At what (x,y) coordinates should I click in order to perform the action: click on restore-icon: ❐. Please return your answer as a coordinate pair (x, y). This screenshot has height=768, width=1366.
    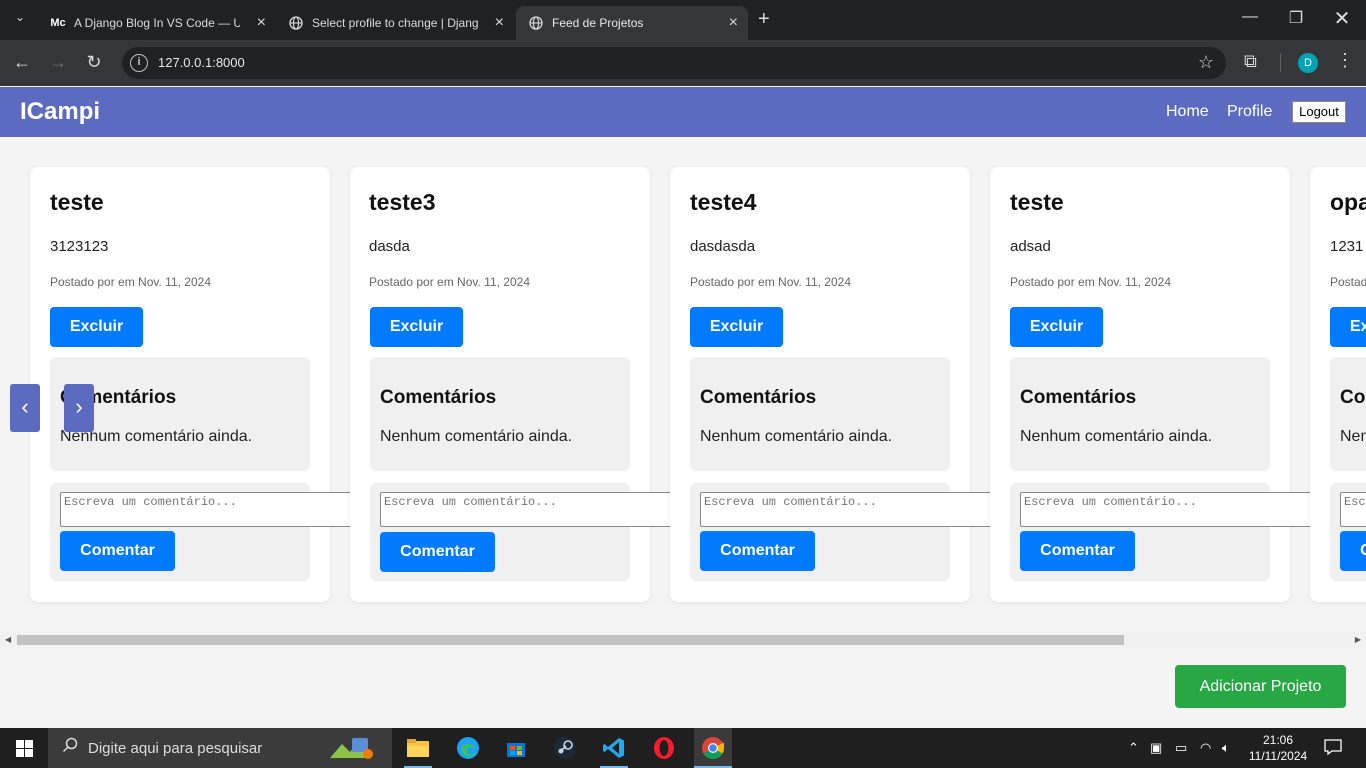
    Looking at the image, I should click on (1296, 18).